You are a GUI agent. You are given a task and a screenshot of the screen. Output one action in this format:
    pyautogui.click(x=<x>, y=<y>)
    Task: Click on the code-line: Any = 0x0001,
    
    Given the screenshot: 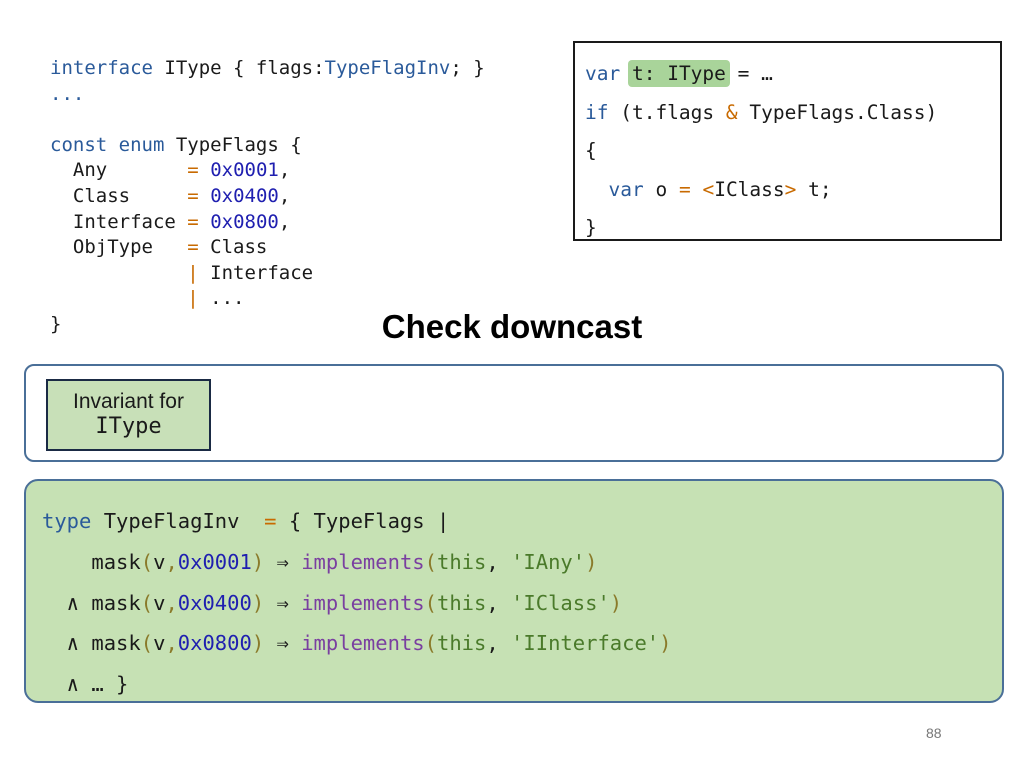 What is the action you would take?
    pyautogui.click(x=170, y=170)
    